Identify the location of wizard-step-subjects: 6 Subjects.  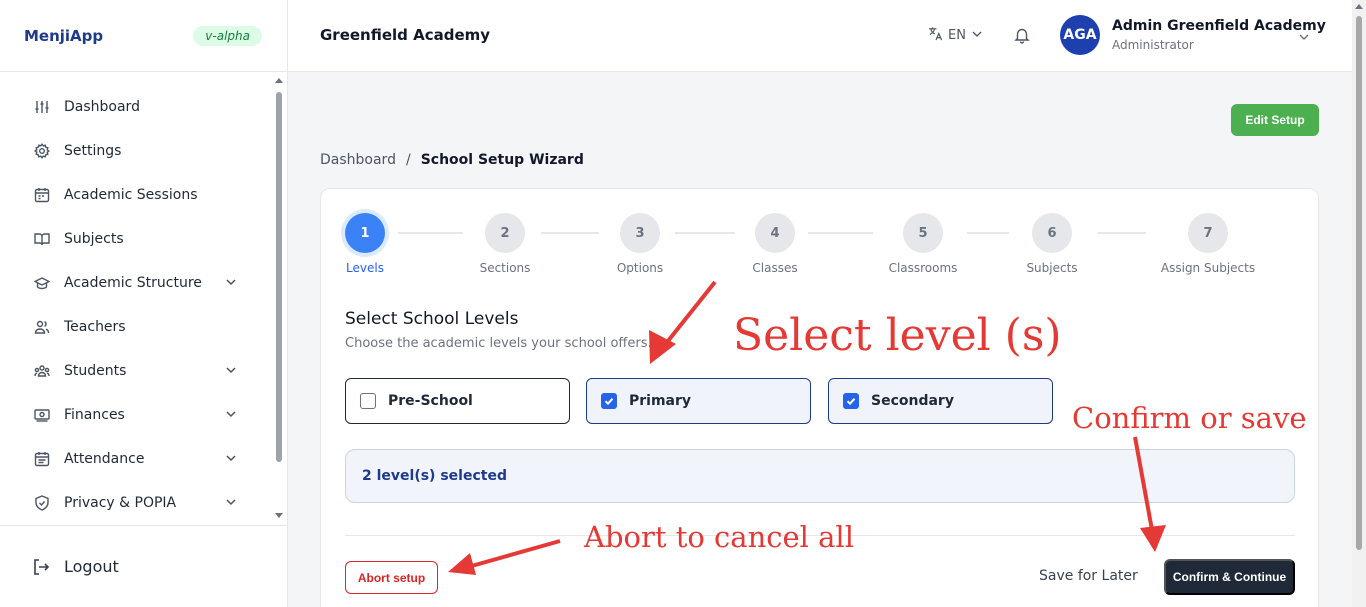
(1052, 244).